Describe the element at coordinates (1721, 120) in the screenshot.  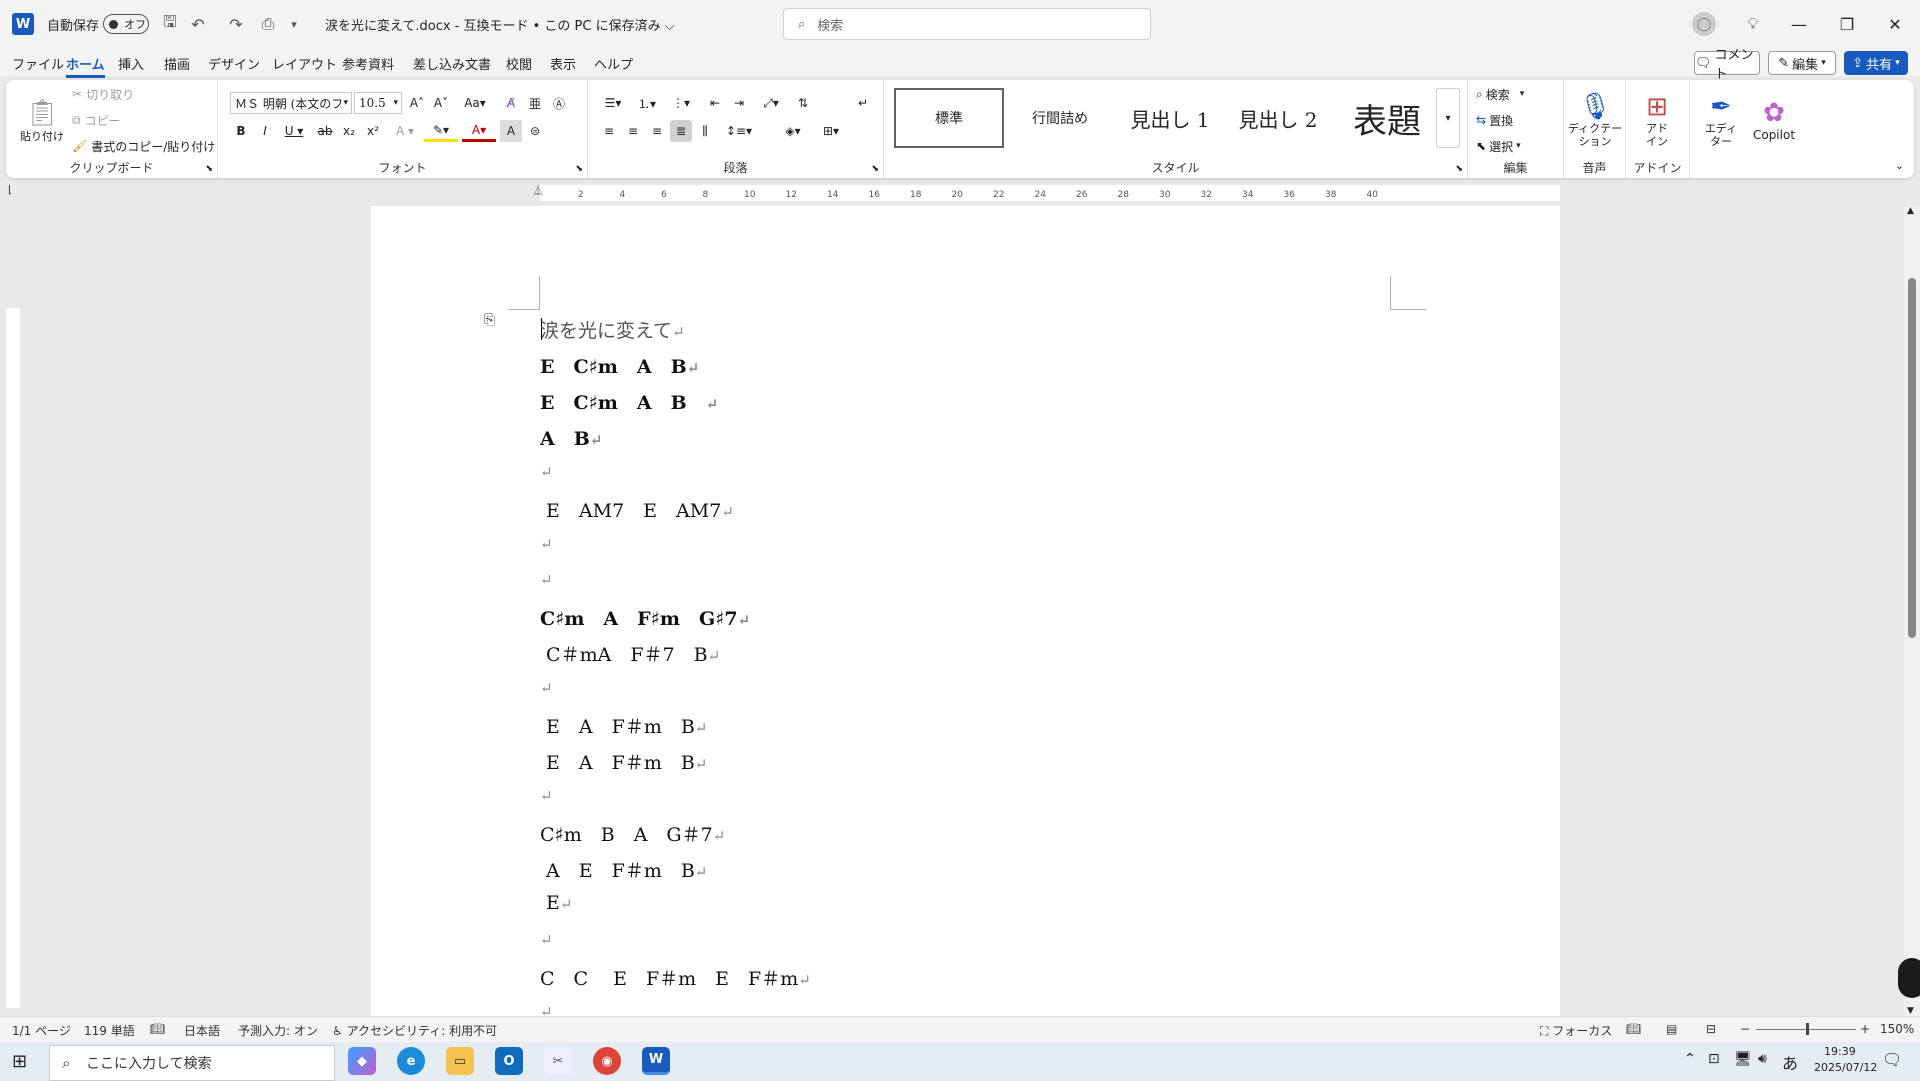
I see `editor-button: ✒ エディ ター` at that location.